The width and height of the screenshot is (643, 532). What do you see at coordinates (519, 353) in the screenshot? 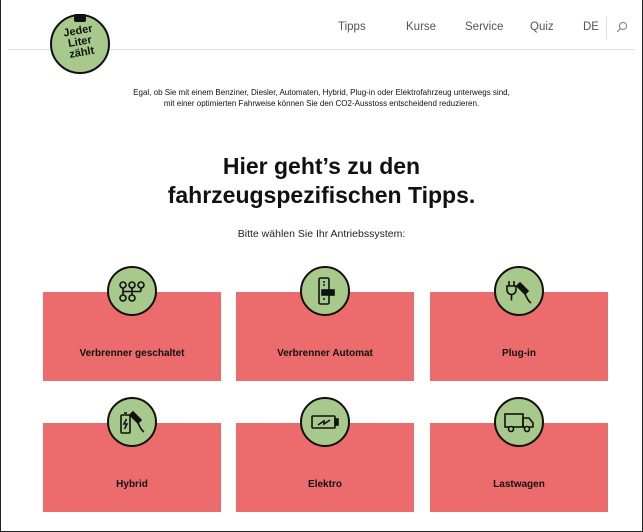
I see `card-label: Plug-in` at bounding box center [519, 353].